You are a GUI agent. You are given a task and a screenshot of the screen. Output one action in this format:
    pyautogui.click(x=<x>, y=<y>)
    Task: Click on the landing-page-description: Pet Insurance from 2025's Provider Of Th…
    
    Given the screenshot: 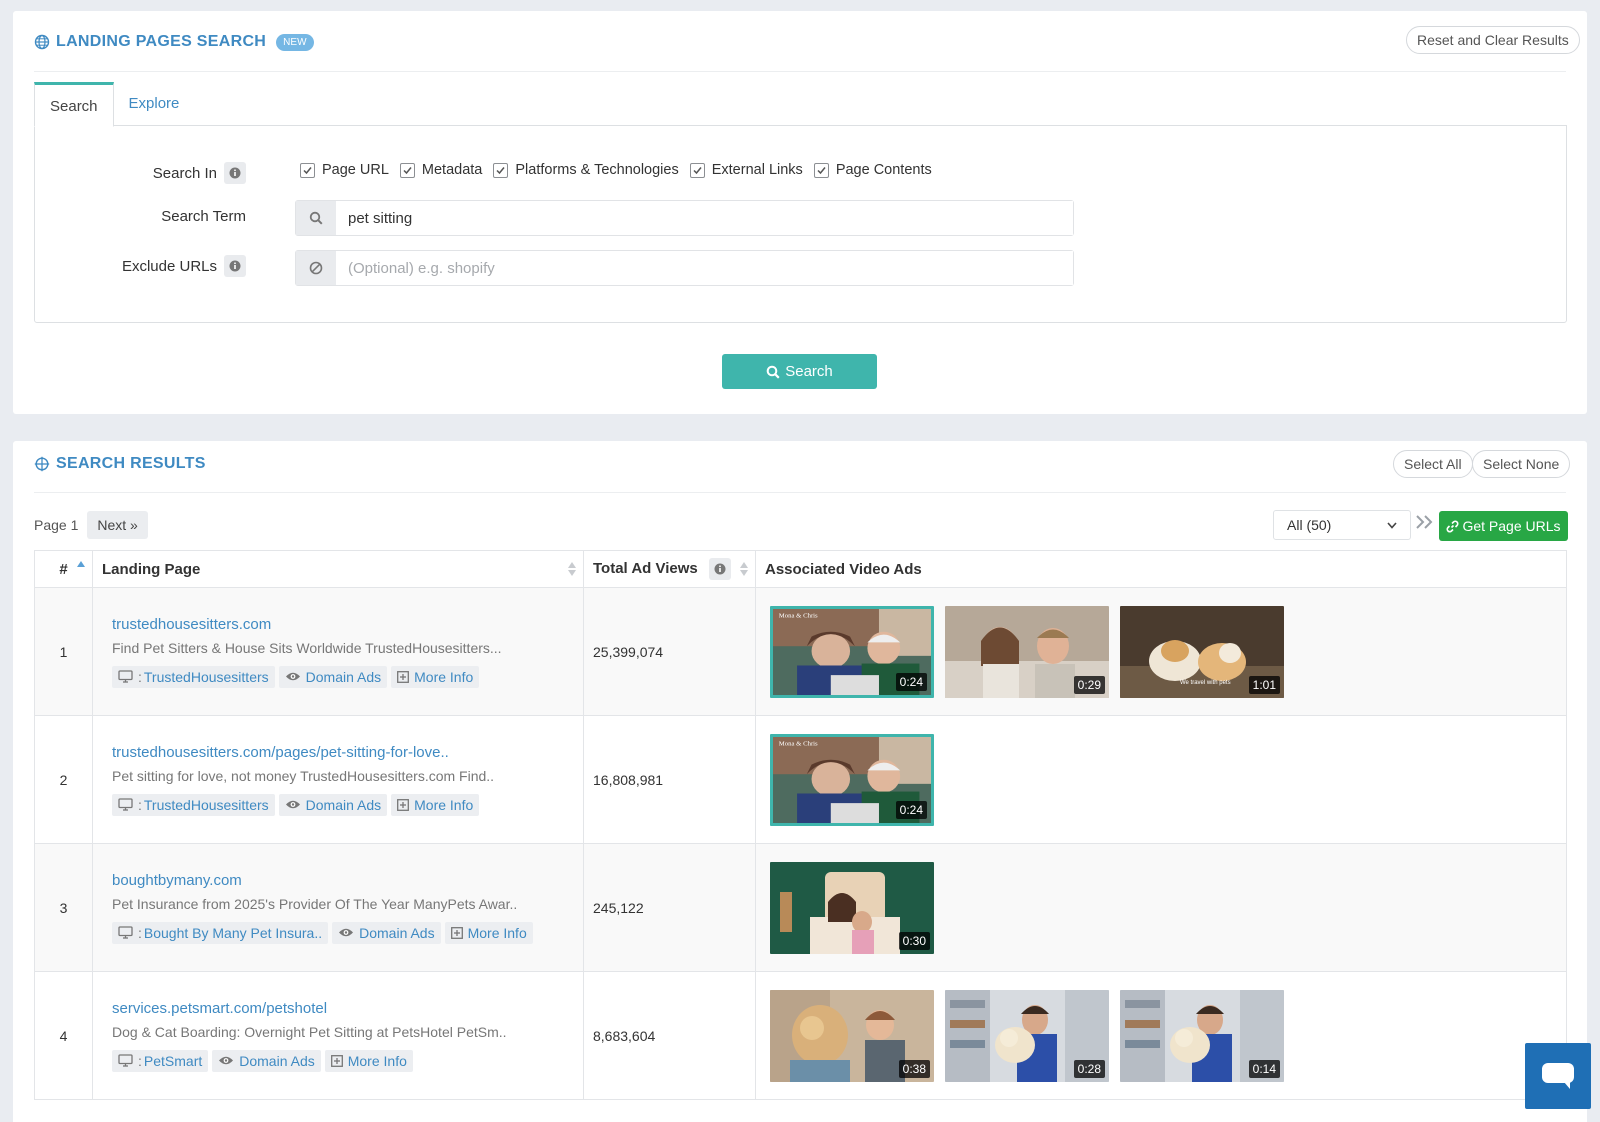 What is the action you would take?
    pyautogui.click(x=315, y=903)
    